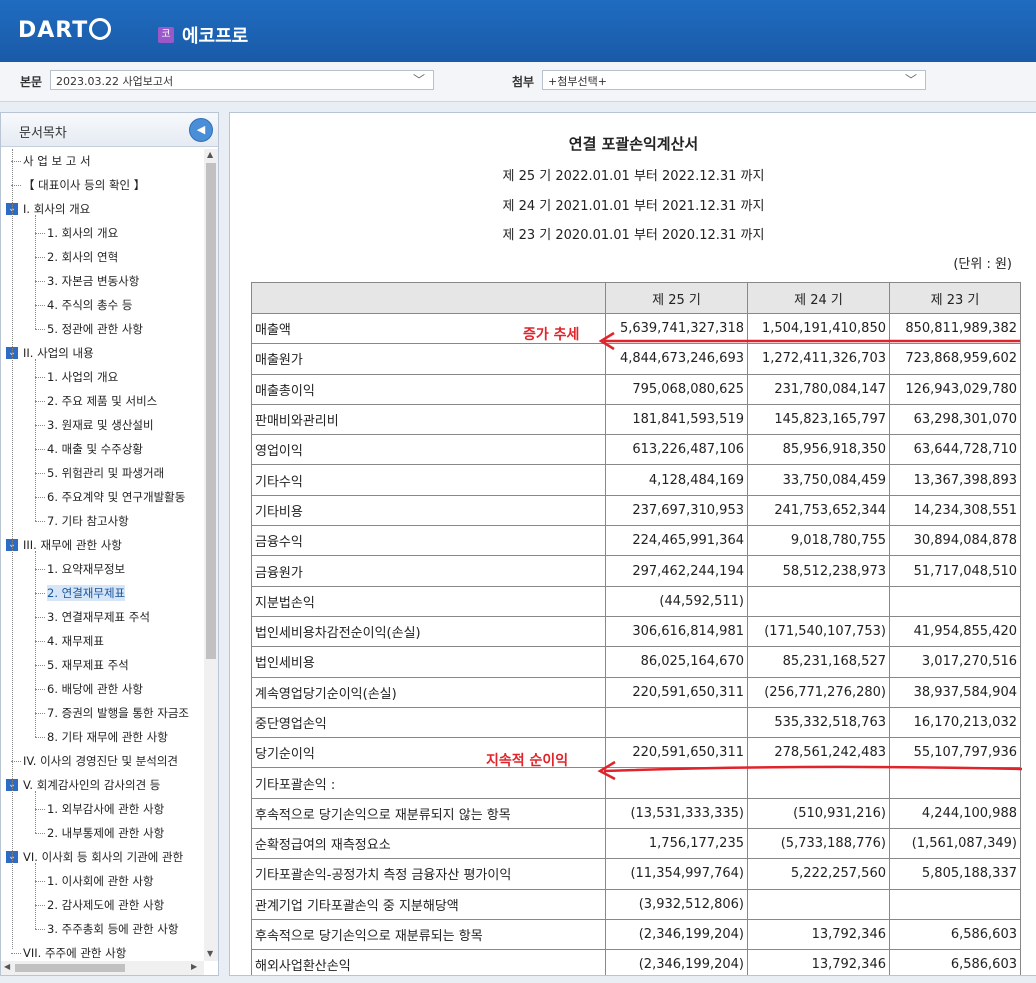 This screenshot has width=1036, height=983. Describe the element at coordinates (112, 929) in the screenshot. I see `toc-item: 3. 주주총회 등에 관한 사항` at that location.